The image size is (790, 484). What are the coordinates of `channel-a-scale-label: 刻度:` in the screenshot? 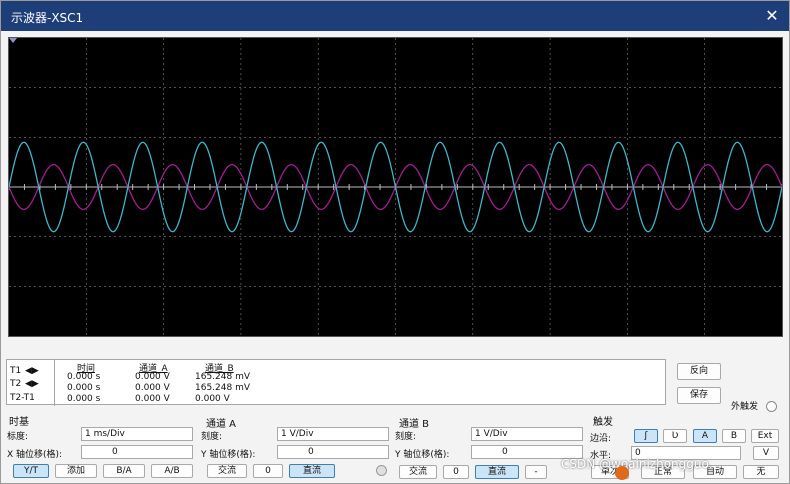 It's located at (212, 437).